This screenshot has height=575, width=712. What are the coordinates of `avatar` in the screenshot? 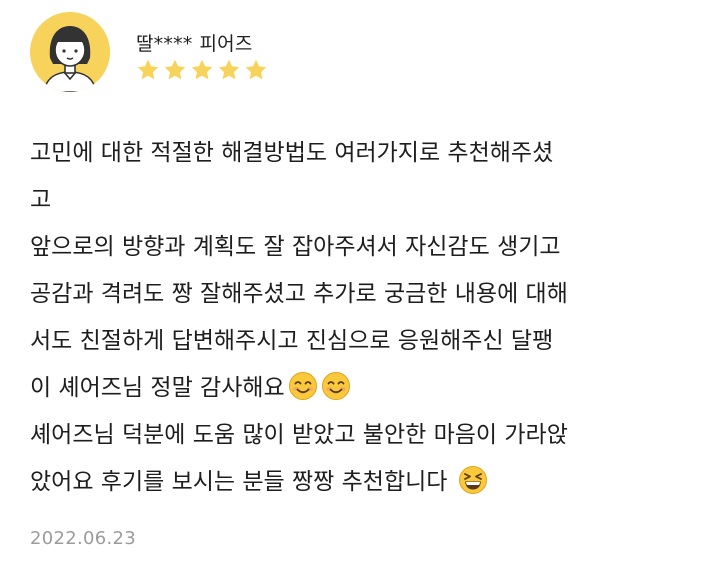 It's located at (70, 52).